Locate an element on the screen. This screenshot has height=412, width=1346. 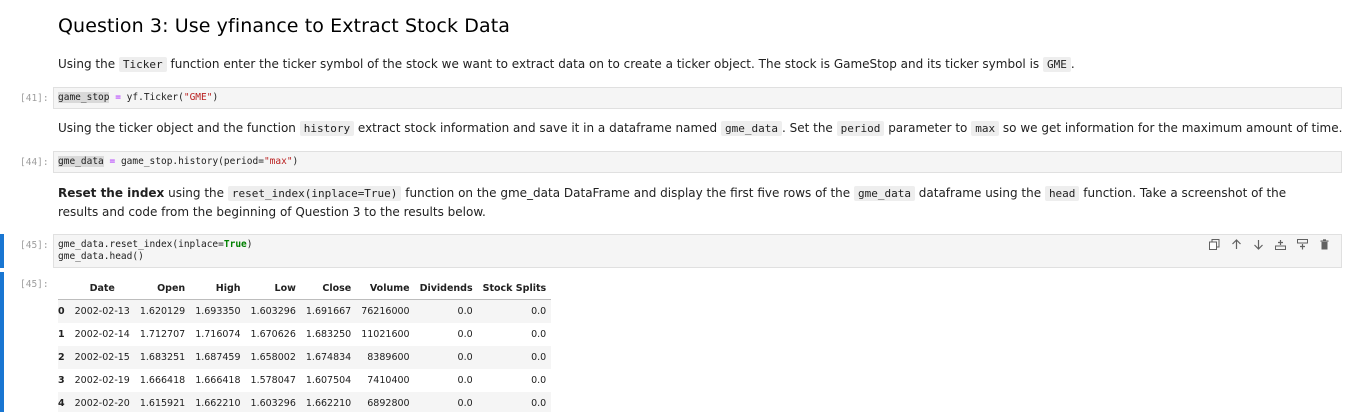
code-line: gme_data.head() is located at coordinates (697, 257).